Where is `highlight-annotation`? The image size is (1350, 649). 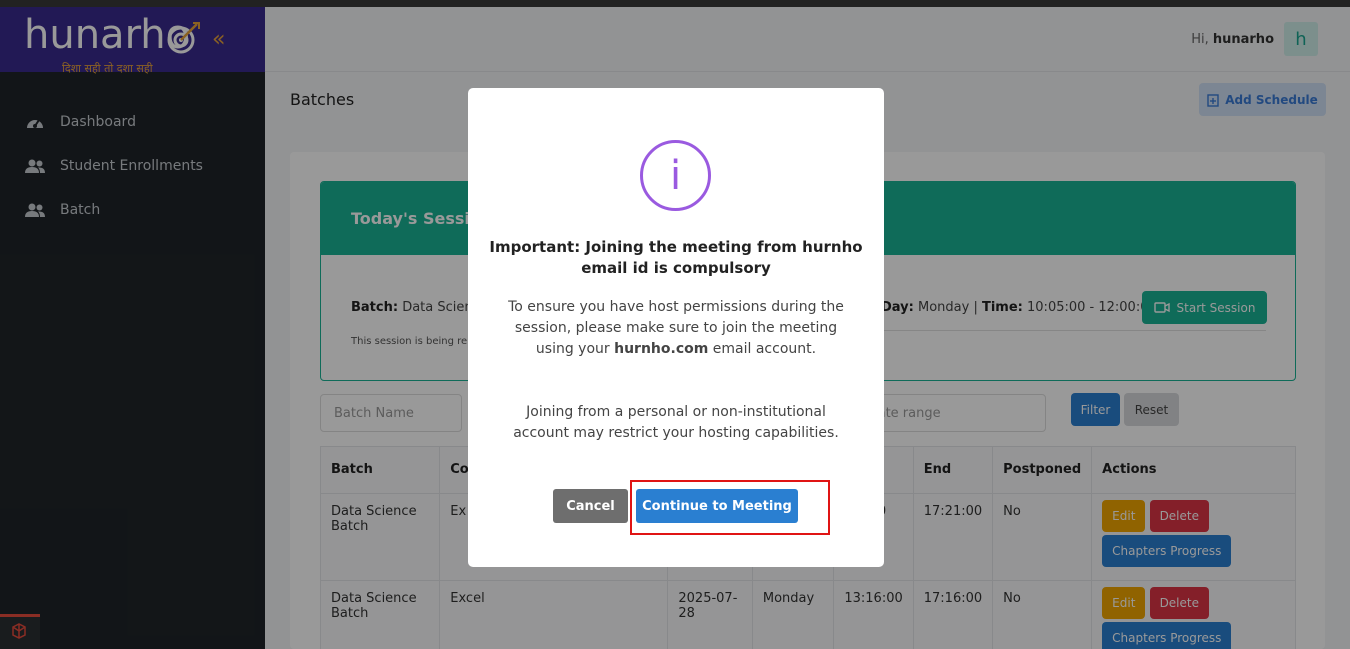 highlight-annotation is located at coordinates (730, 507).